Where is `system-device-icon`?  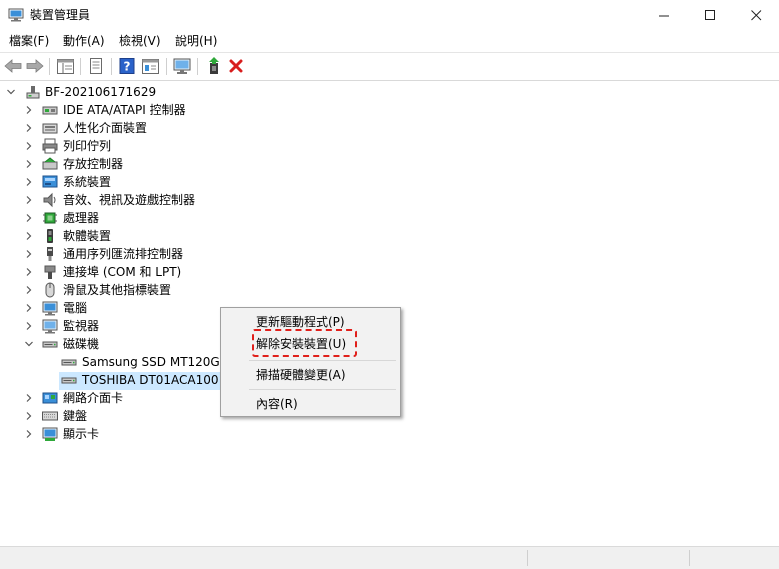 system-device-icon is located at coordinates (50, 181).